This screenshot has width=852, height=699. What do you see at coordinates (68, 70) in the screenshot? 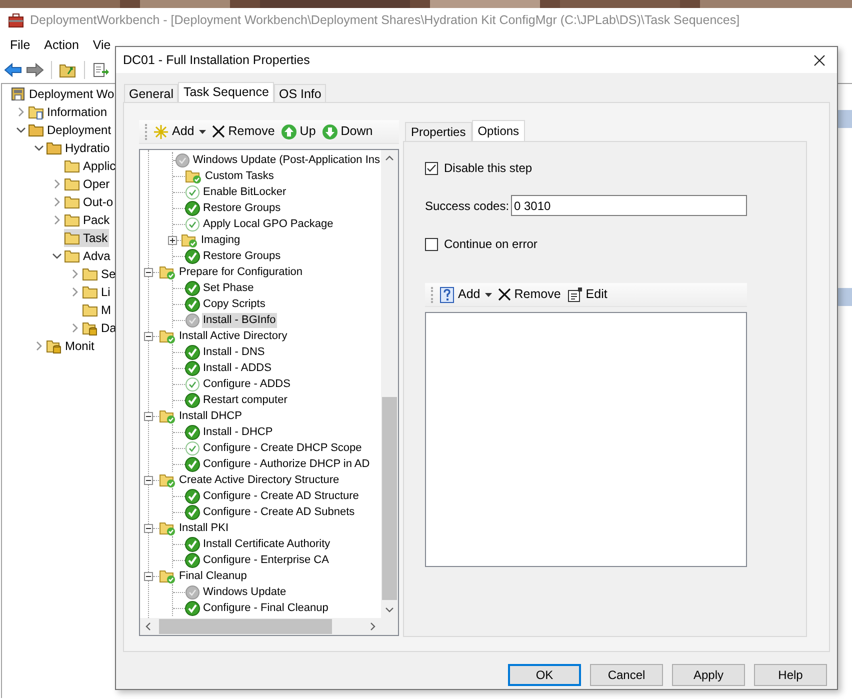
I see `folder-up-icon` at bounding box center [68, 70].